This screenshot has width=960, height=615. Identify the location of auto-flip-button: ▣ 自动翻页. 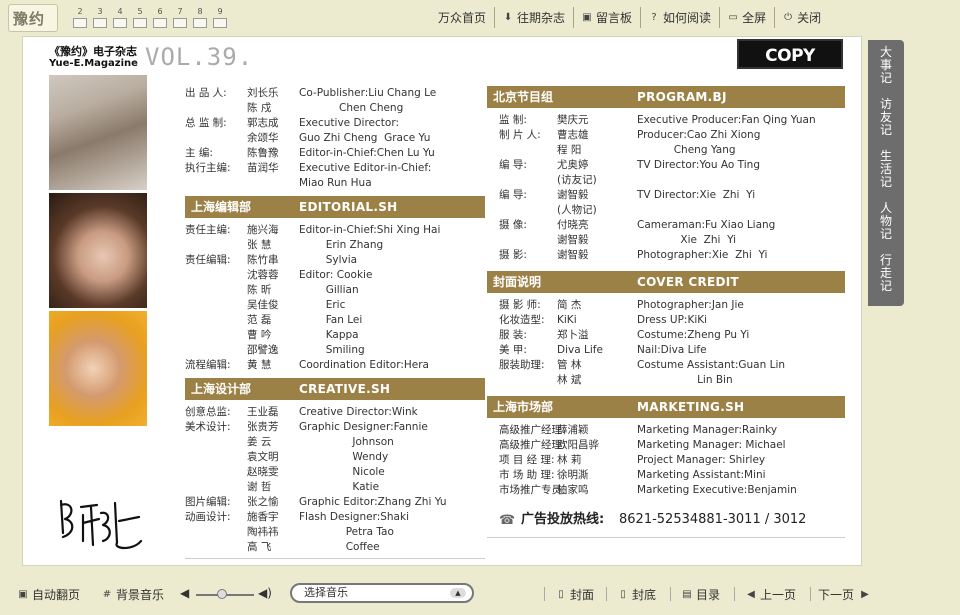
(49, 594).